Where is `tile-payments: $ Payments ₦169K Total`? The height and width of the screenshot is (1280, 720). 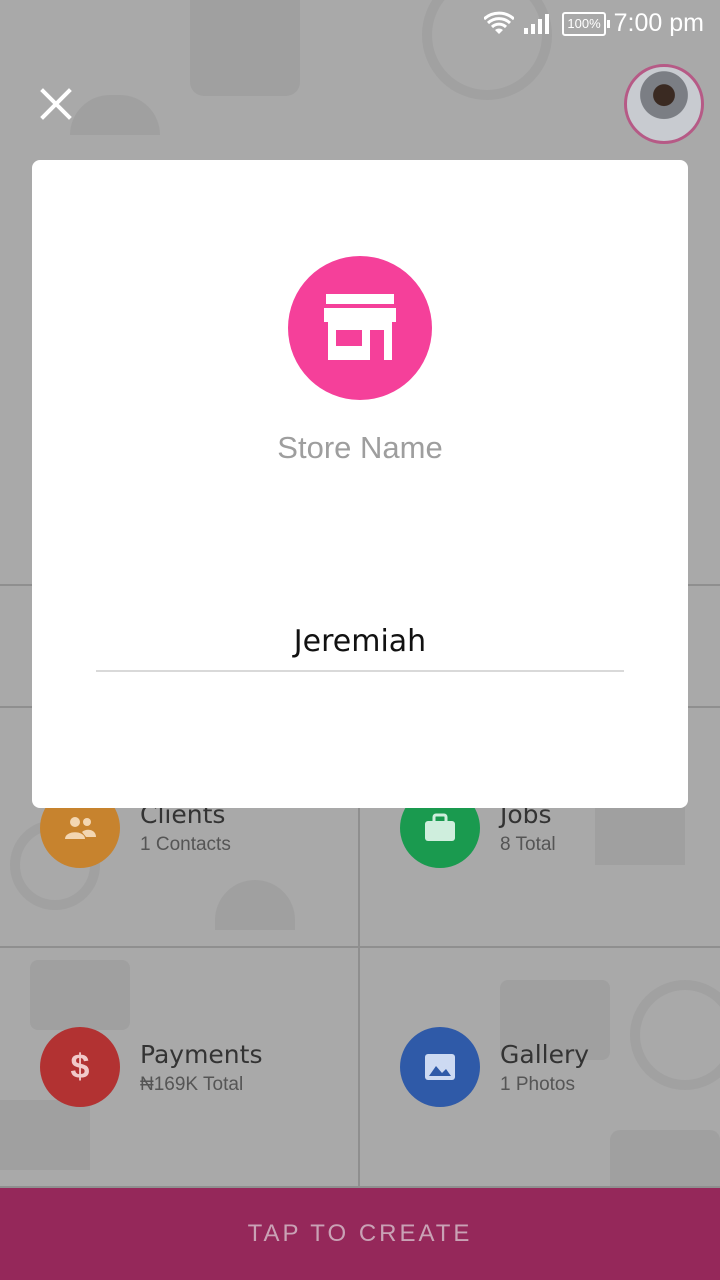
tile-payments: $ Payments ₦169K Total is located at coordinates (179, 1067).